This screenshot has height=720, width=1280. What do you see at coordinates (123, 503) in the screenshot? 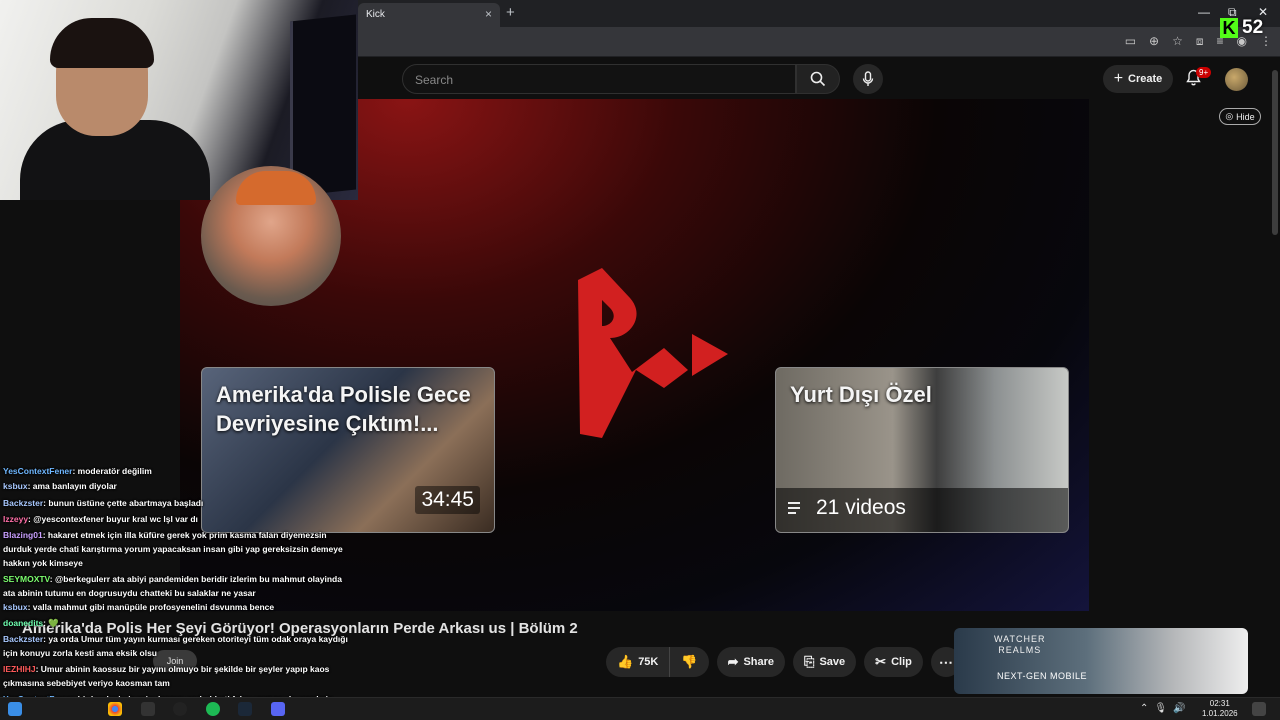
I see `chat-text: : bunun üstüne çette abartmaya başladı` at bounding box center [123, 503].